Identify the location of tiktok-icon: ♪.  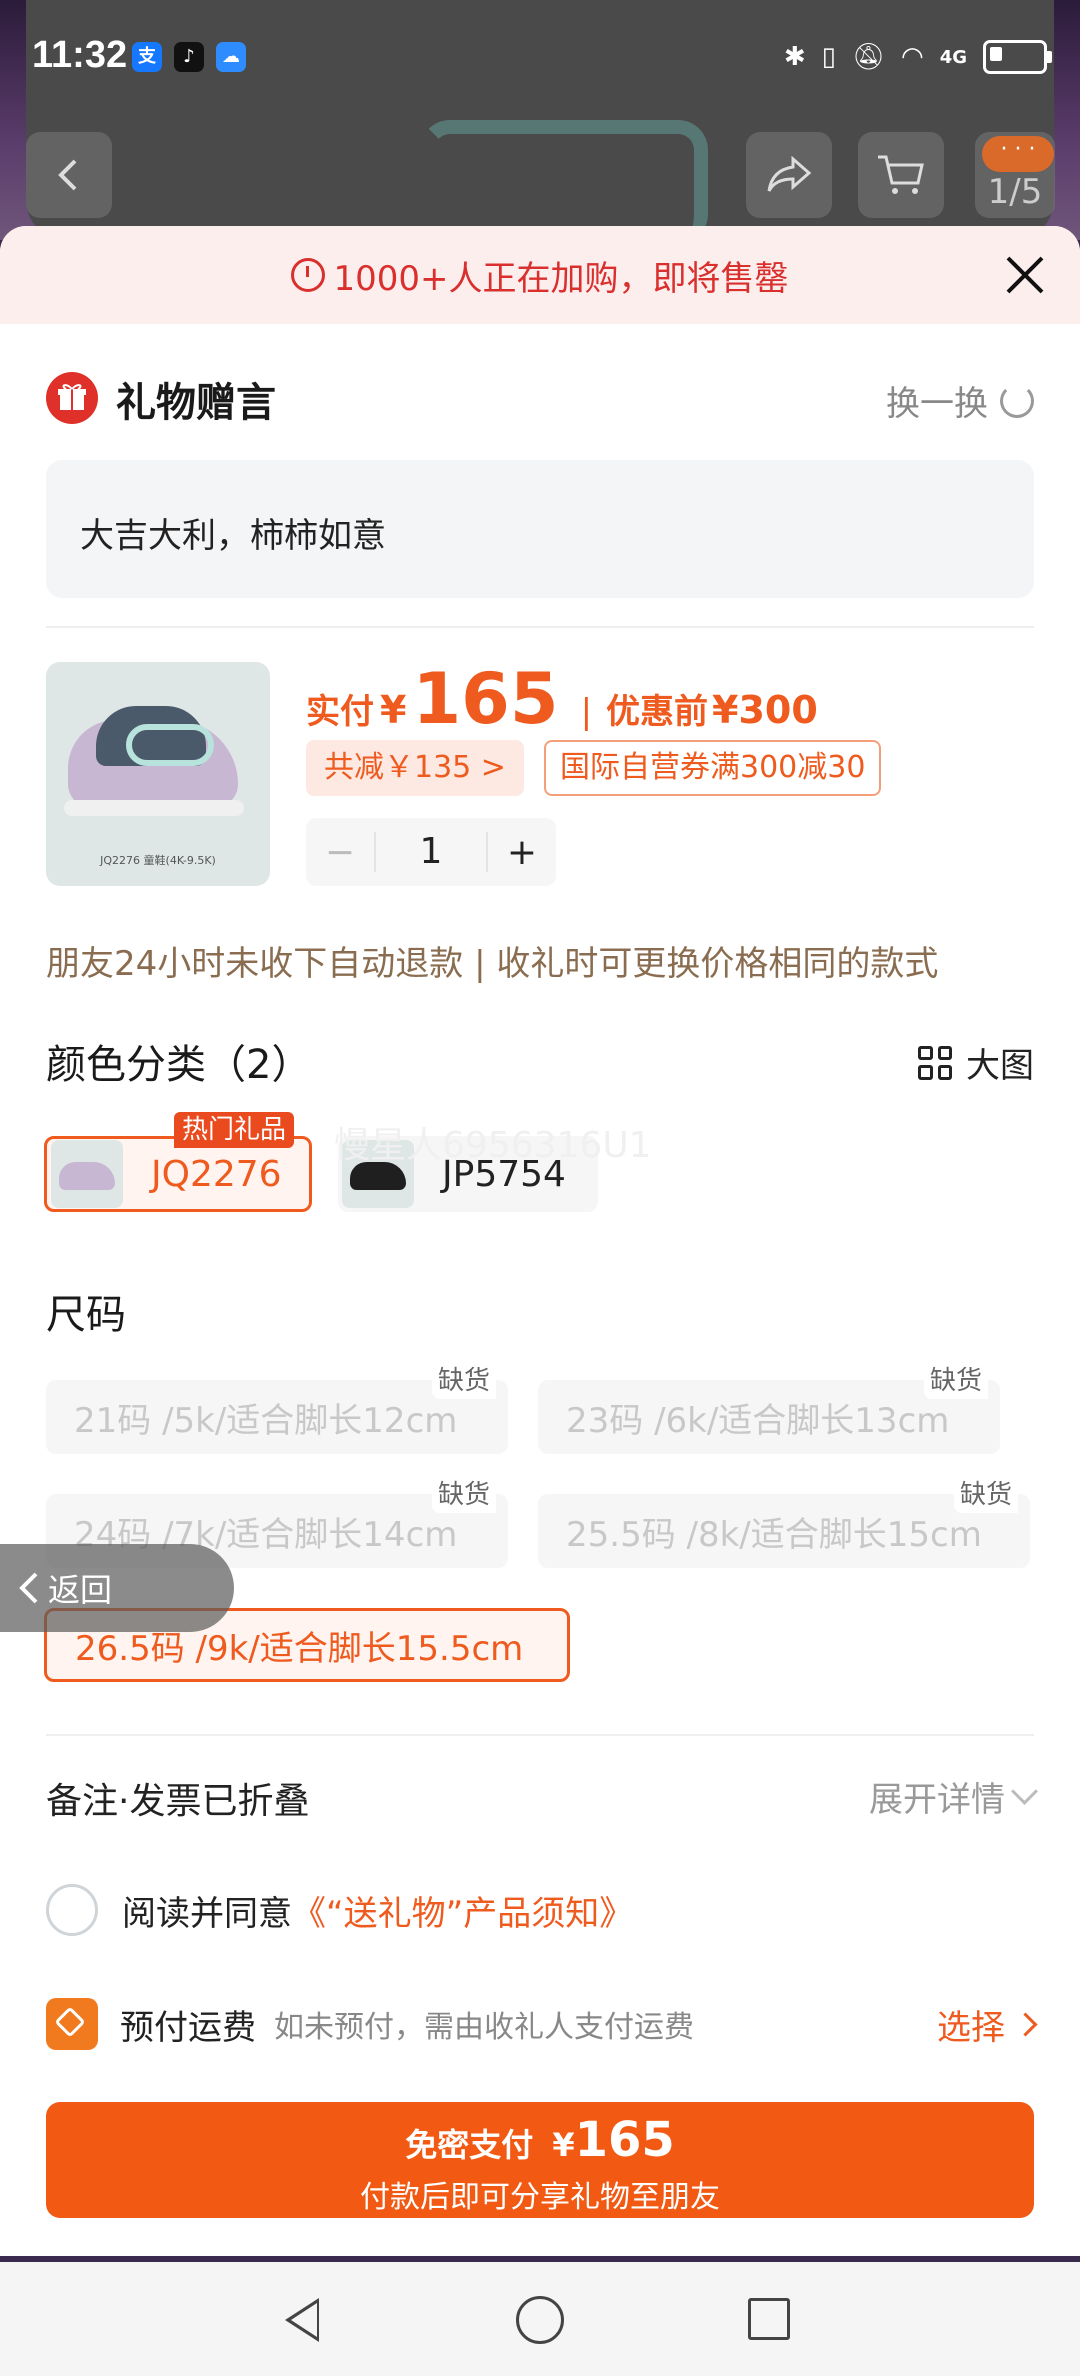
(189, 57).